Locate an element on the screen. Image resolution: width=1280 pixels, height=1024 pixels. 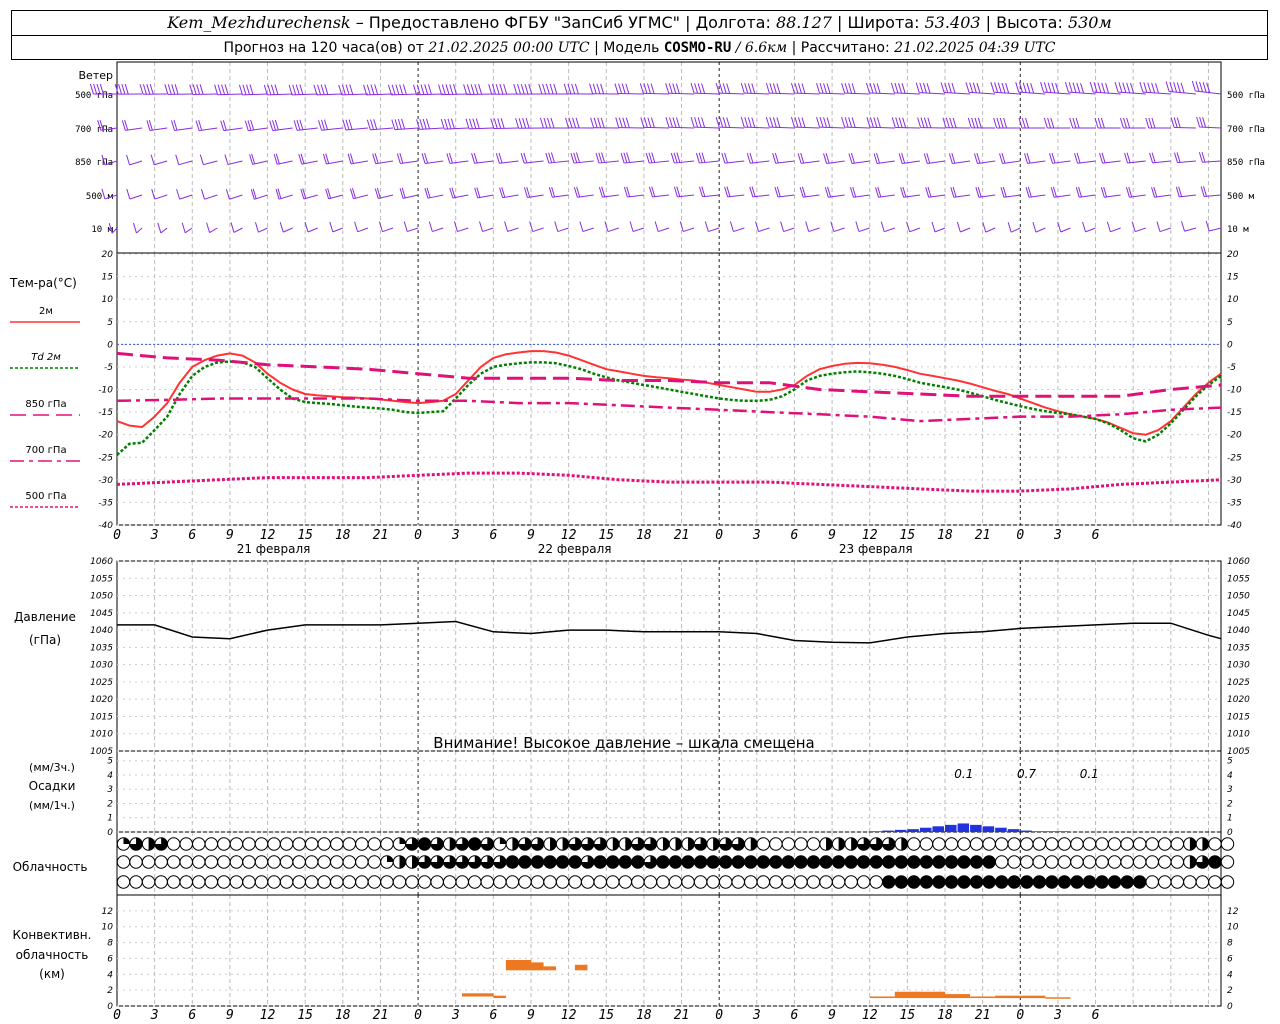
pressure-tick-right: 1045 is located at coordinates (1238, 614).